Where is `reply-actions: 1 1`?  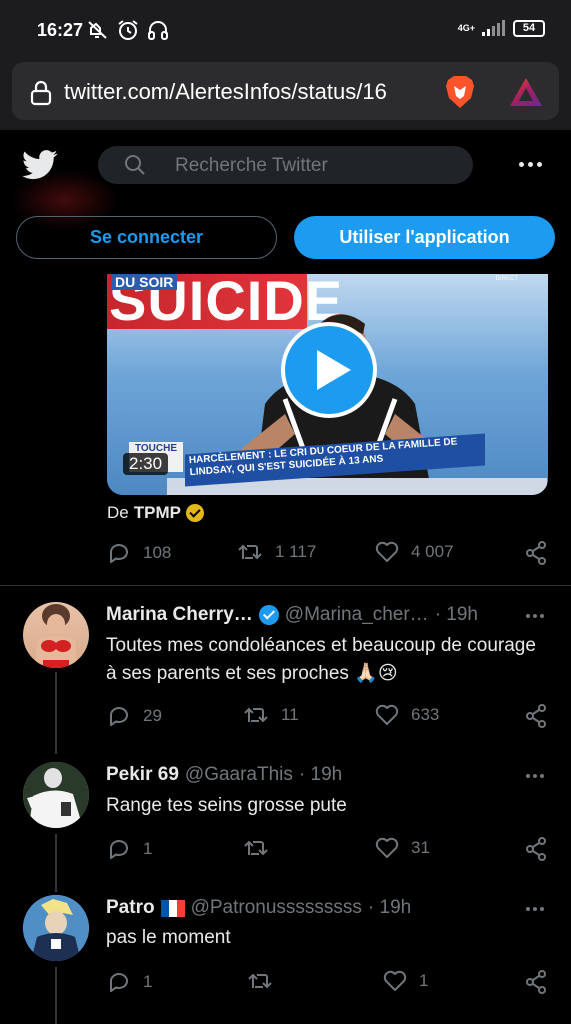
reply-actions: 1 1 is located at coordinates (327, 983).